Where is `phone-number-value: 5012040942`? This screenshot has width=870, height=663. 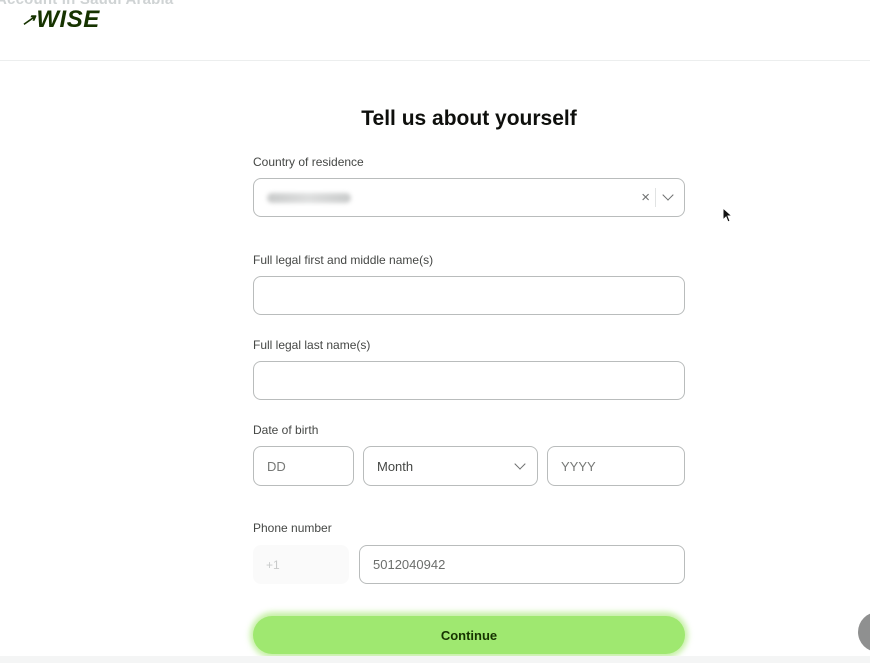 phone-number-value: 5012040942 is located at coordinates (409, 564).